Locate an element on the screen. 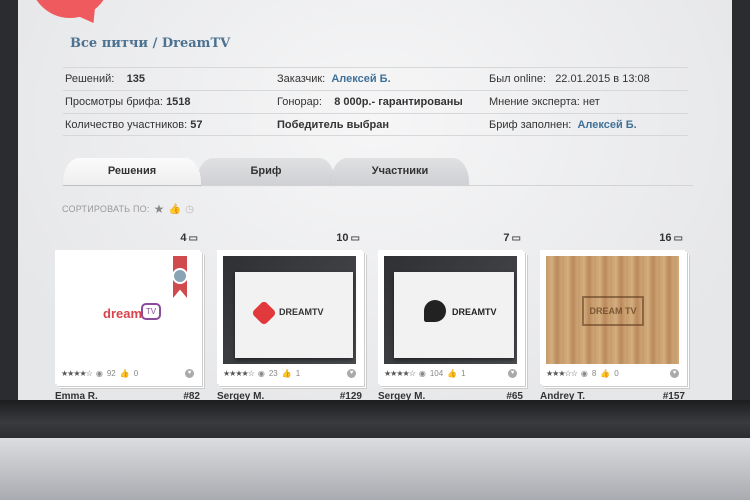 This screenshot has height=500, width=750. tabs-divider is located at coordinates (378, 185).